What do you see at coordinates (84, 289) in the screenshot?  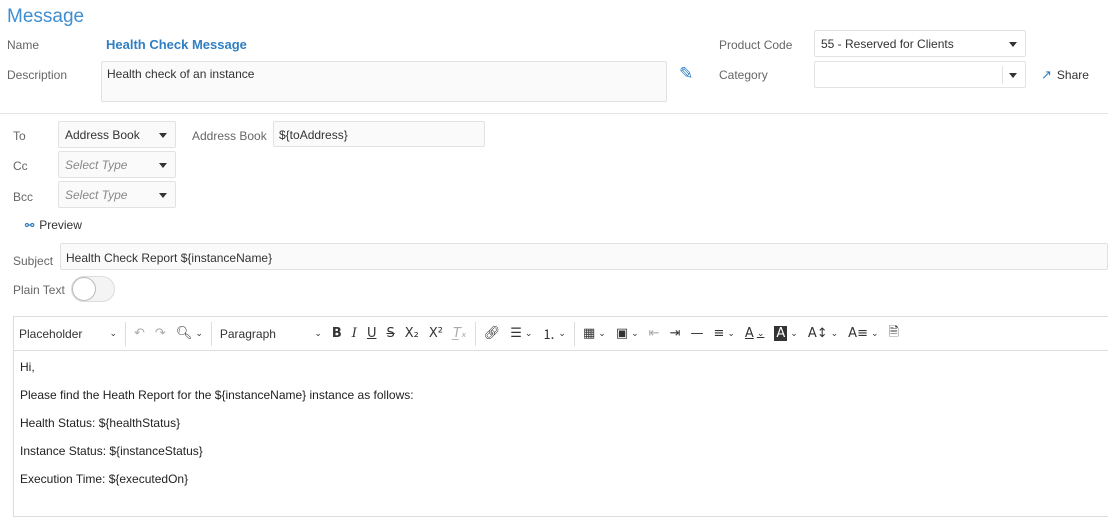 I see `toggle-knob` at bounding box center [84, 289].